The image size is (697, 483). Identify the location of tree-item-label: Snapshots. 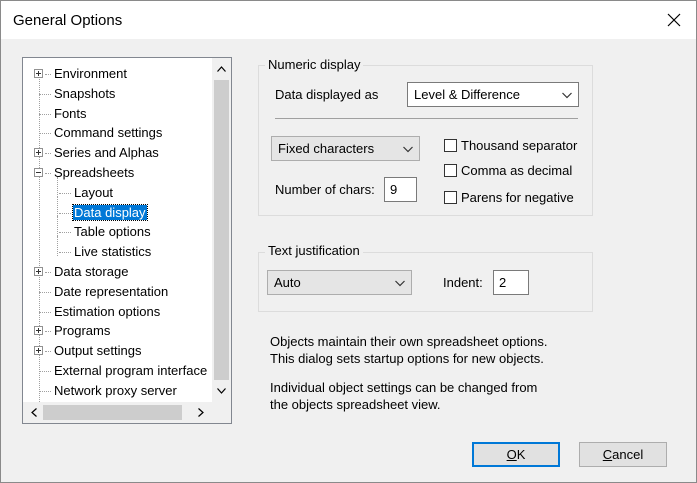
(85, 93).